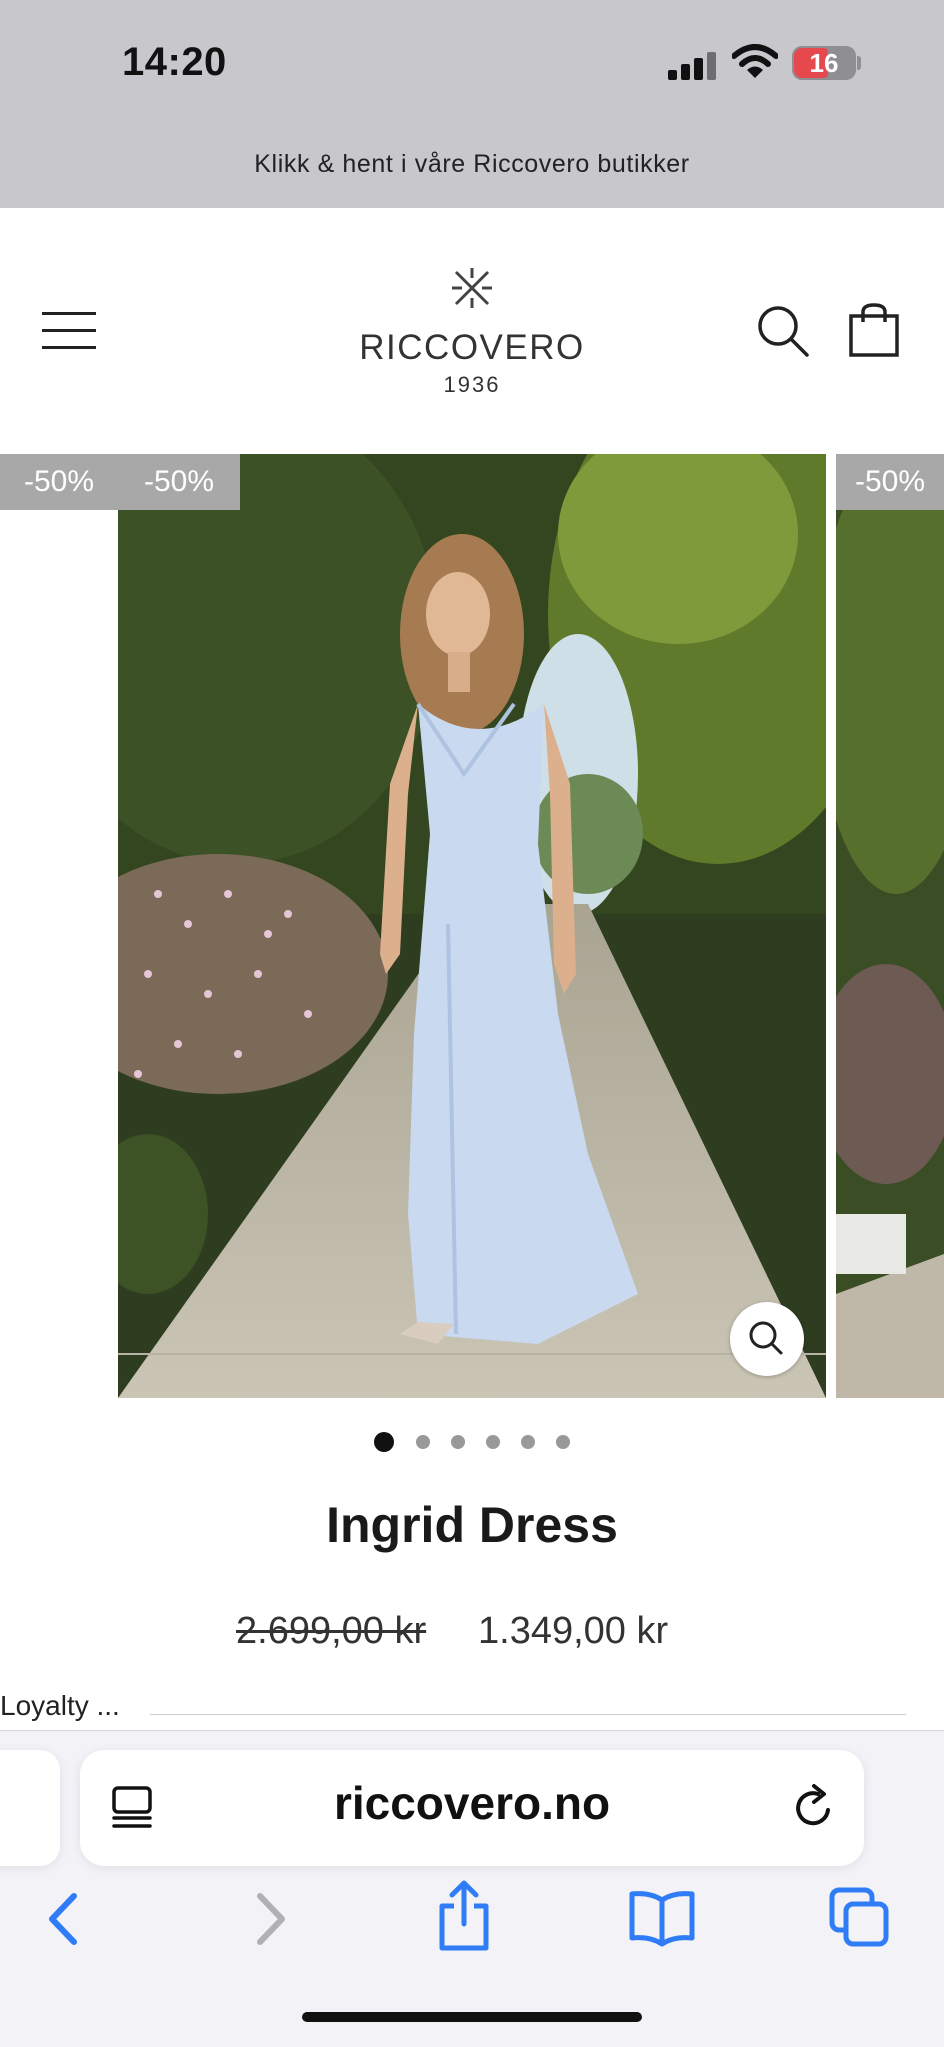 The width and height of the screenshot is (944, 2047). What do you see at coordinates (472, 384) in the screenshot?
I see `brand-year: 1936` at bounding box center [472, 384].